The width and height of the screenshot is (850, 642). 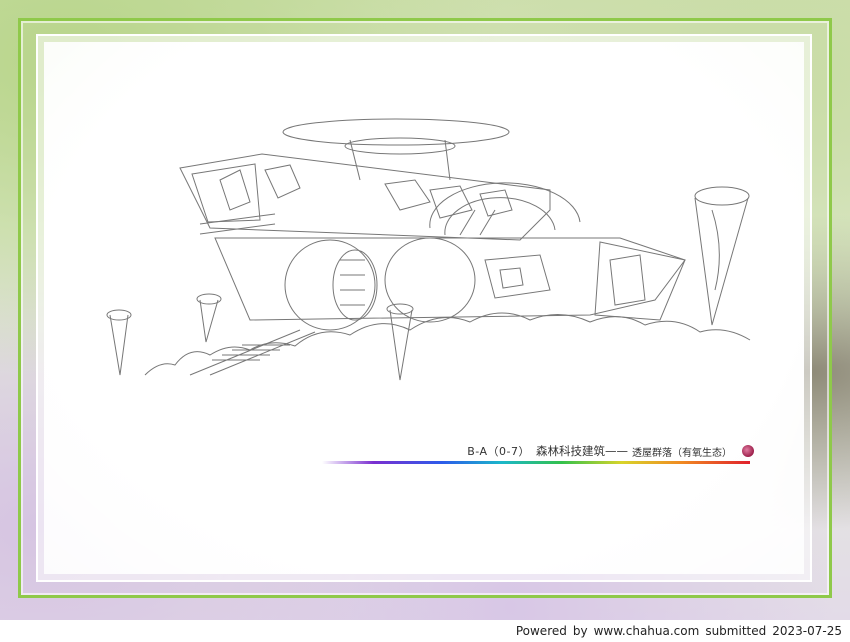 What do you see at coordinates (682, 453) in the screenshot?
I see `caption-subtitle: 透屋群落（有氧生态）` at bounding box center [682, 453].